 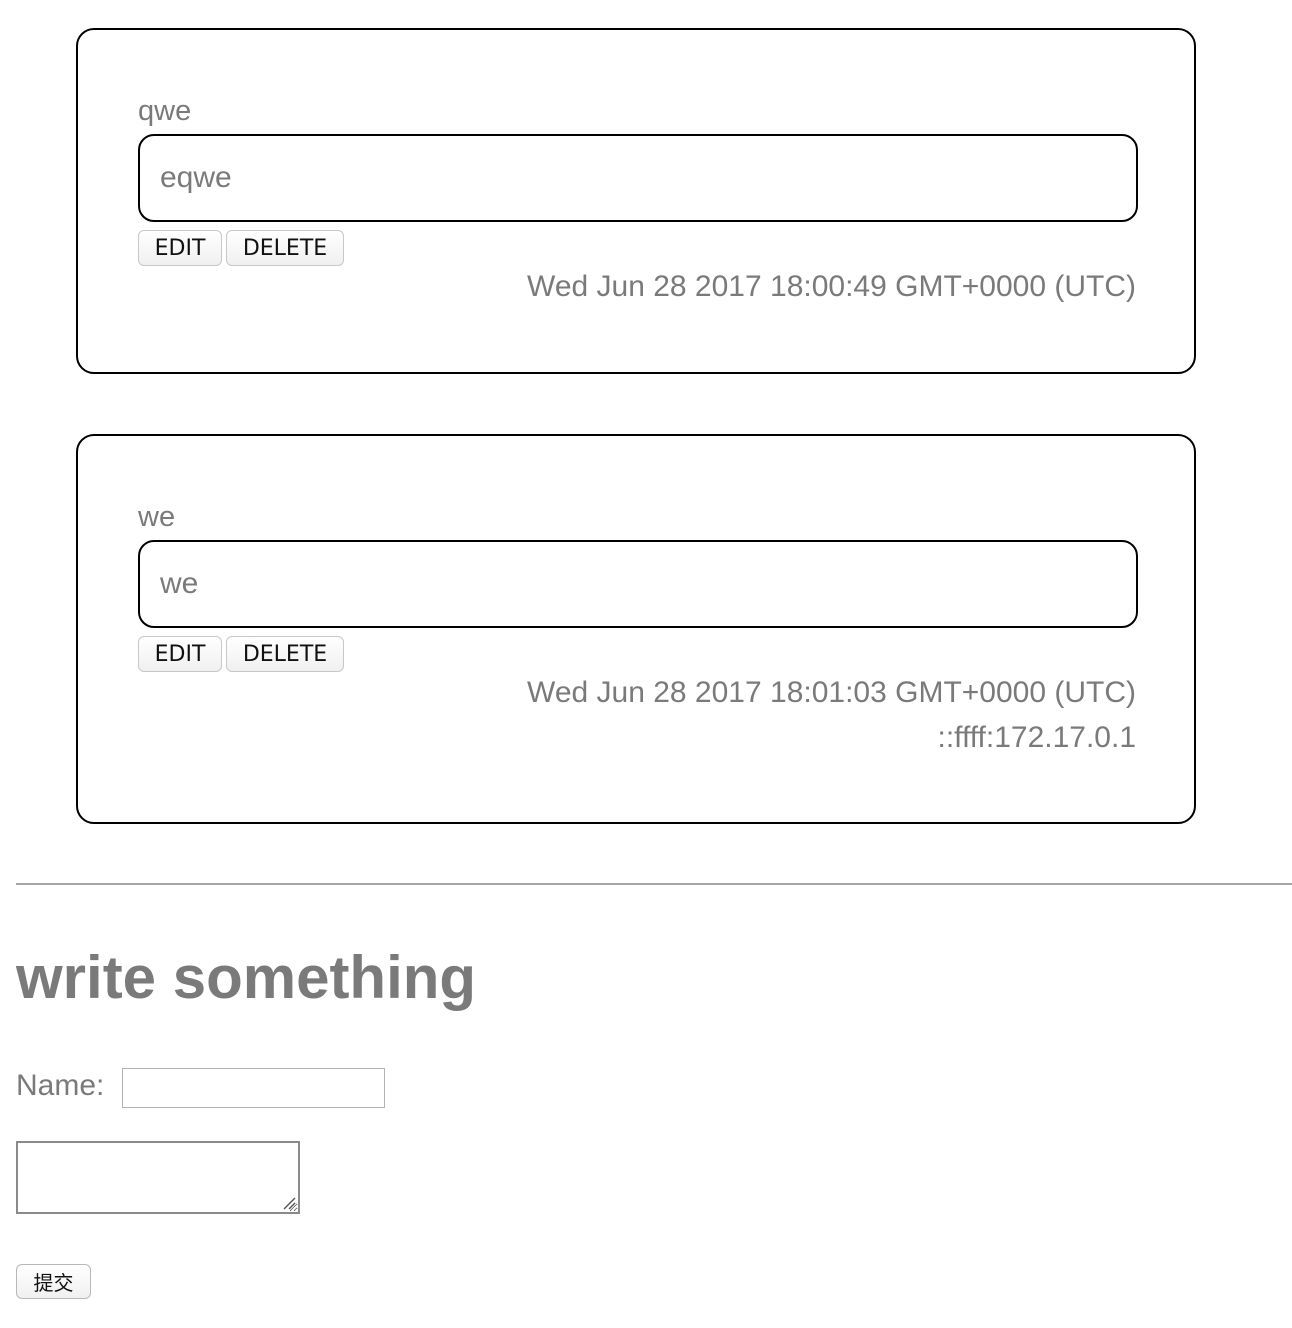 What do you see at coordinates (179, 583) in the screenshot?
I see `message-content: we` at bounding box center [179, 583].